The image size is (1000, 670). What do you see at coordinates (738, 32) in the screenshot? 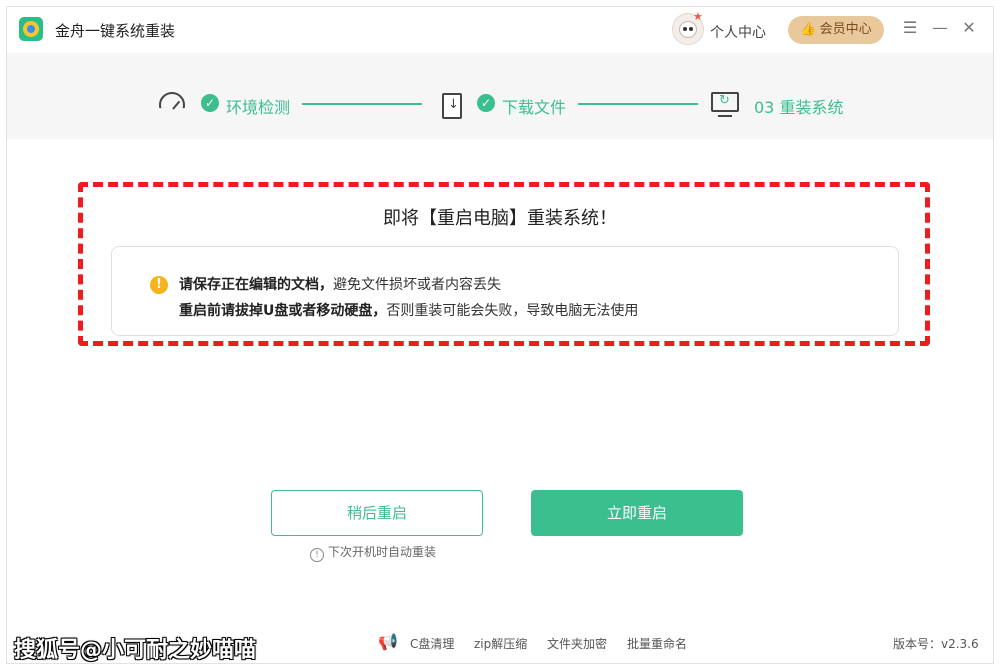
I see `personal-center-link: 个人中心` at bounding box center [738, 32].